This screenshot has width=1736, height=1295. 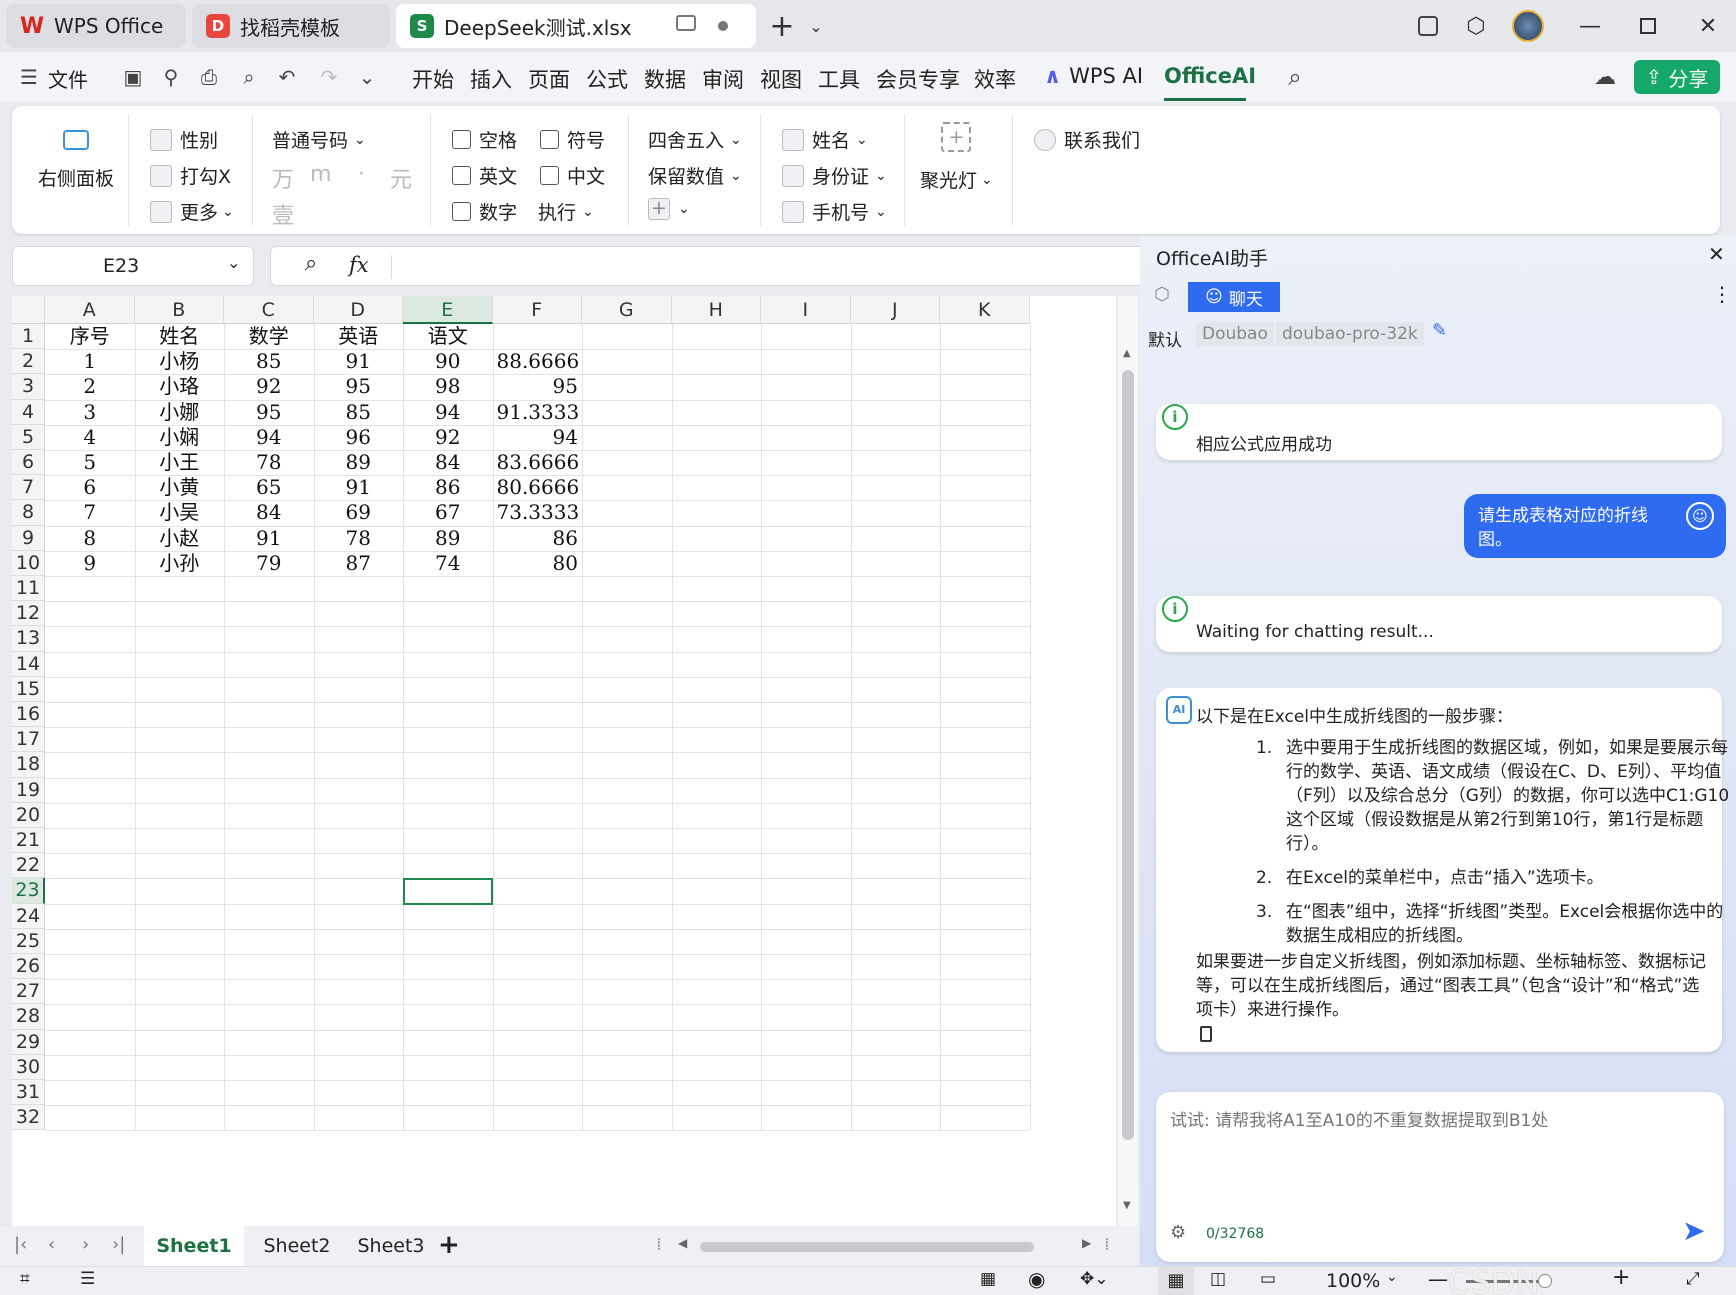 What do you see at coordinates (192, 211) in the screenshot?
I see `more-button: 更多 ⌄` at bounding box center [192, 211].